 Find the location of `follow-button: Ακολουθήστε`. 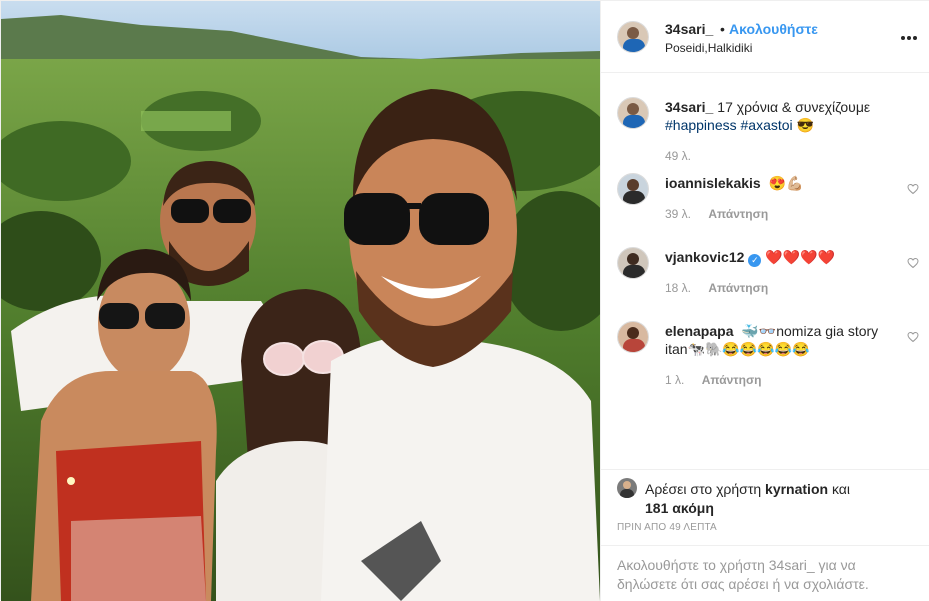

follow-button: Ακολουθήστε is located at coordinates (773, 29).